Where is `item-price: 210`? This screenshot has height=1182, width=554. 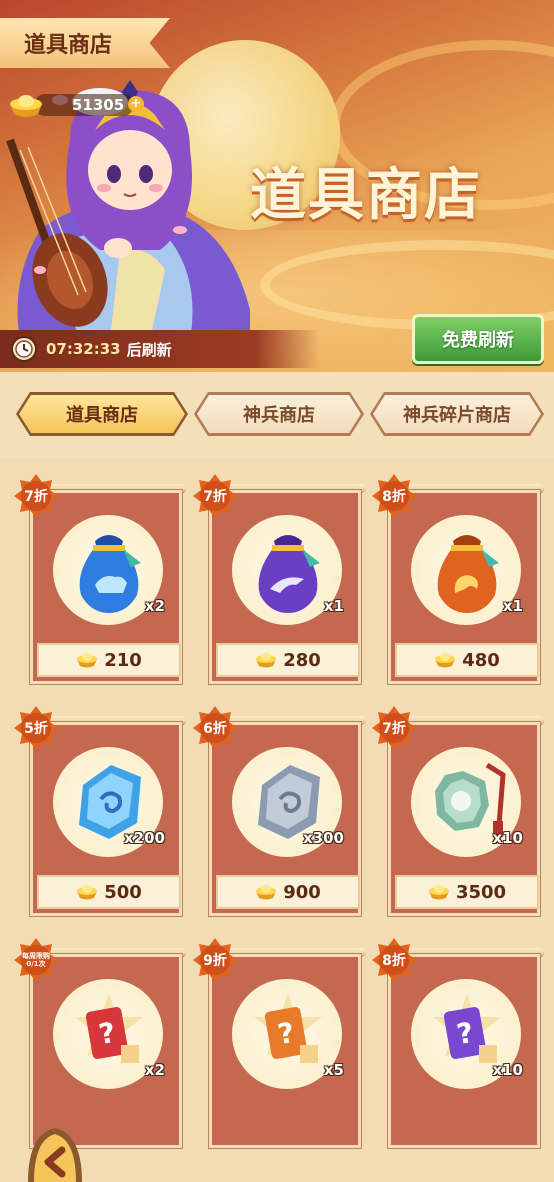 item-price: 210 is located at coordinates (123, 660).